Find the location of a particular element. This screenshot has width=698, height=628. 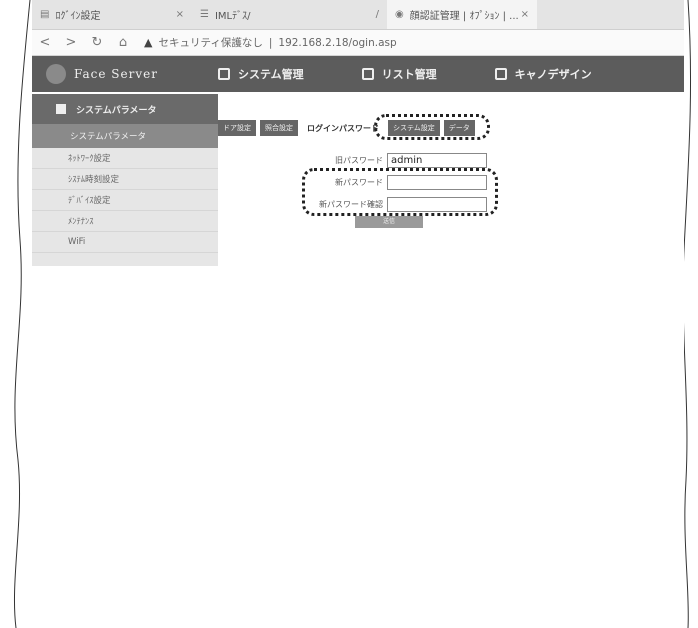

sidebar-item-active: システムパラメータ is located at coordinates (125, 136).